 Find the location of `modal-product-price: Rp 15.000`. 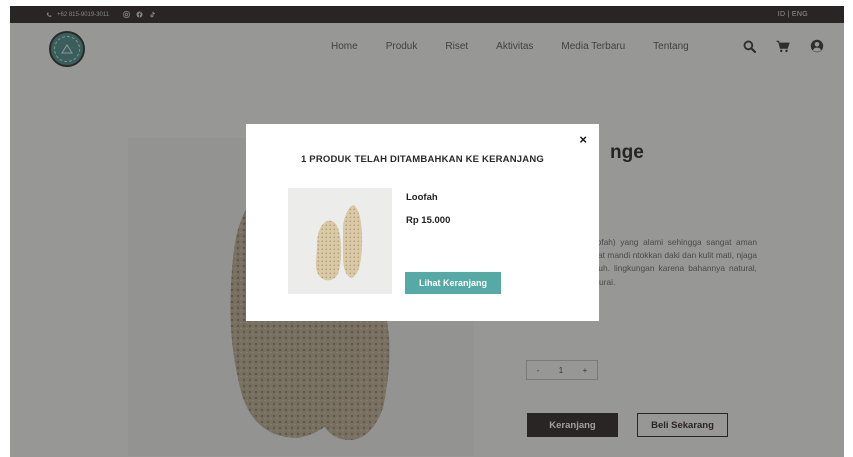

modal-product-price: Rp 15.000 is located at coordinates (428, 220).